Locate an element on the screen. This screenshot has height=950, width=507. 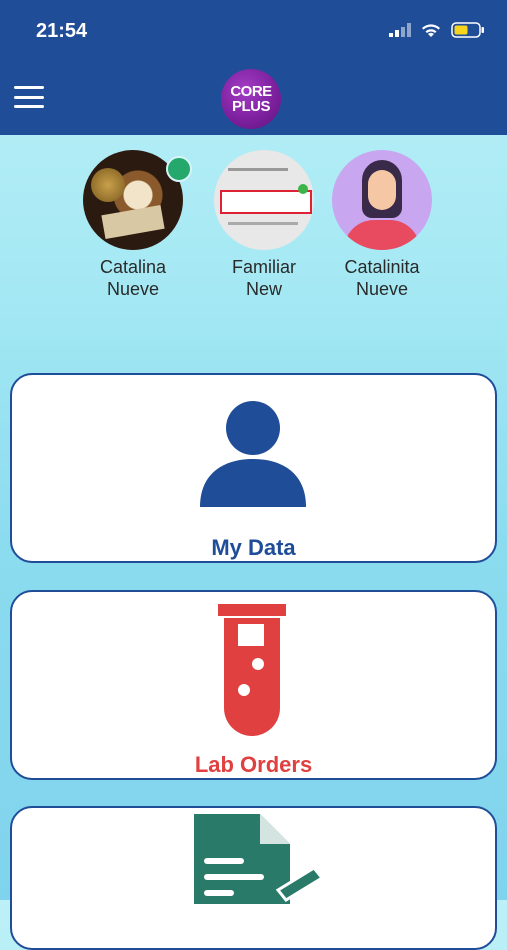
logo-text-bottom: PLUS is located at coordinates (251, 106).